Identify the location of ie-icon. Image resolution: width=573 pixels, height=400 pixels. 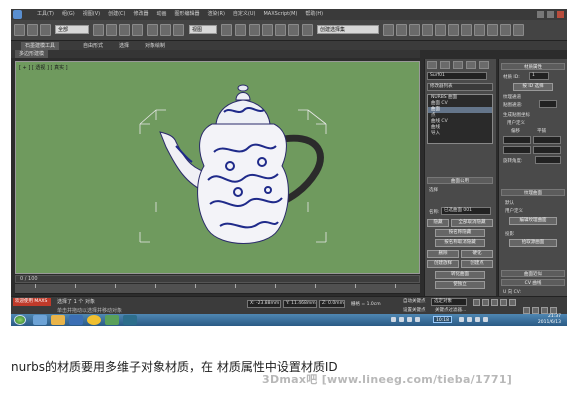
(40, 320).